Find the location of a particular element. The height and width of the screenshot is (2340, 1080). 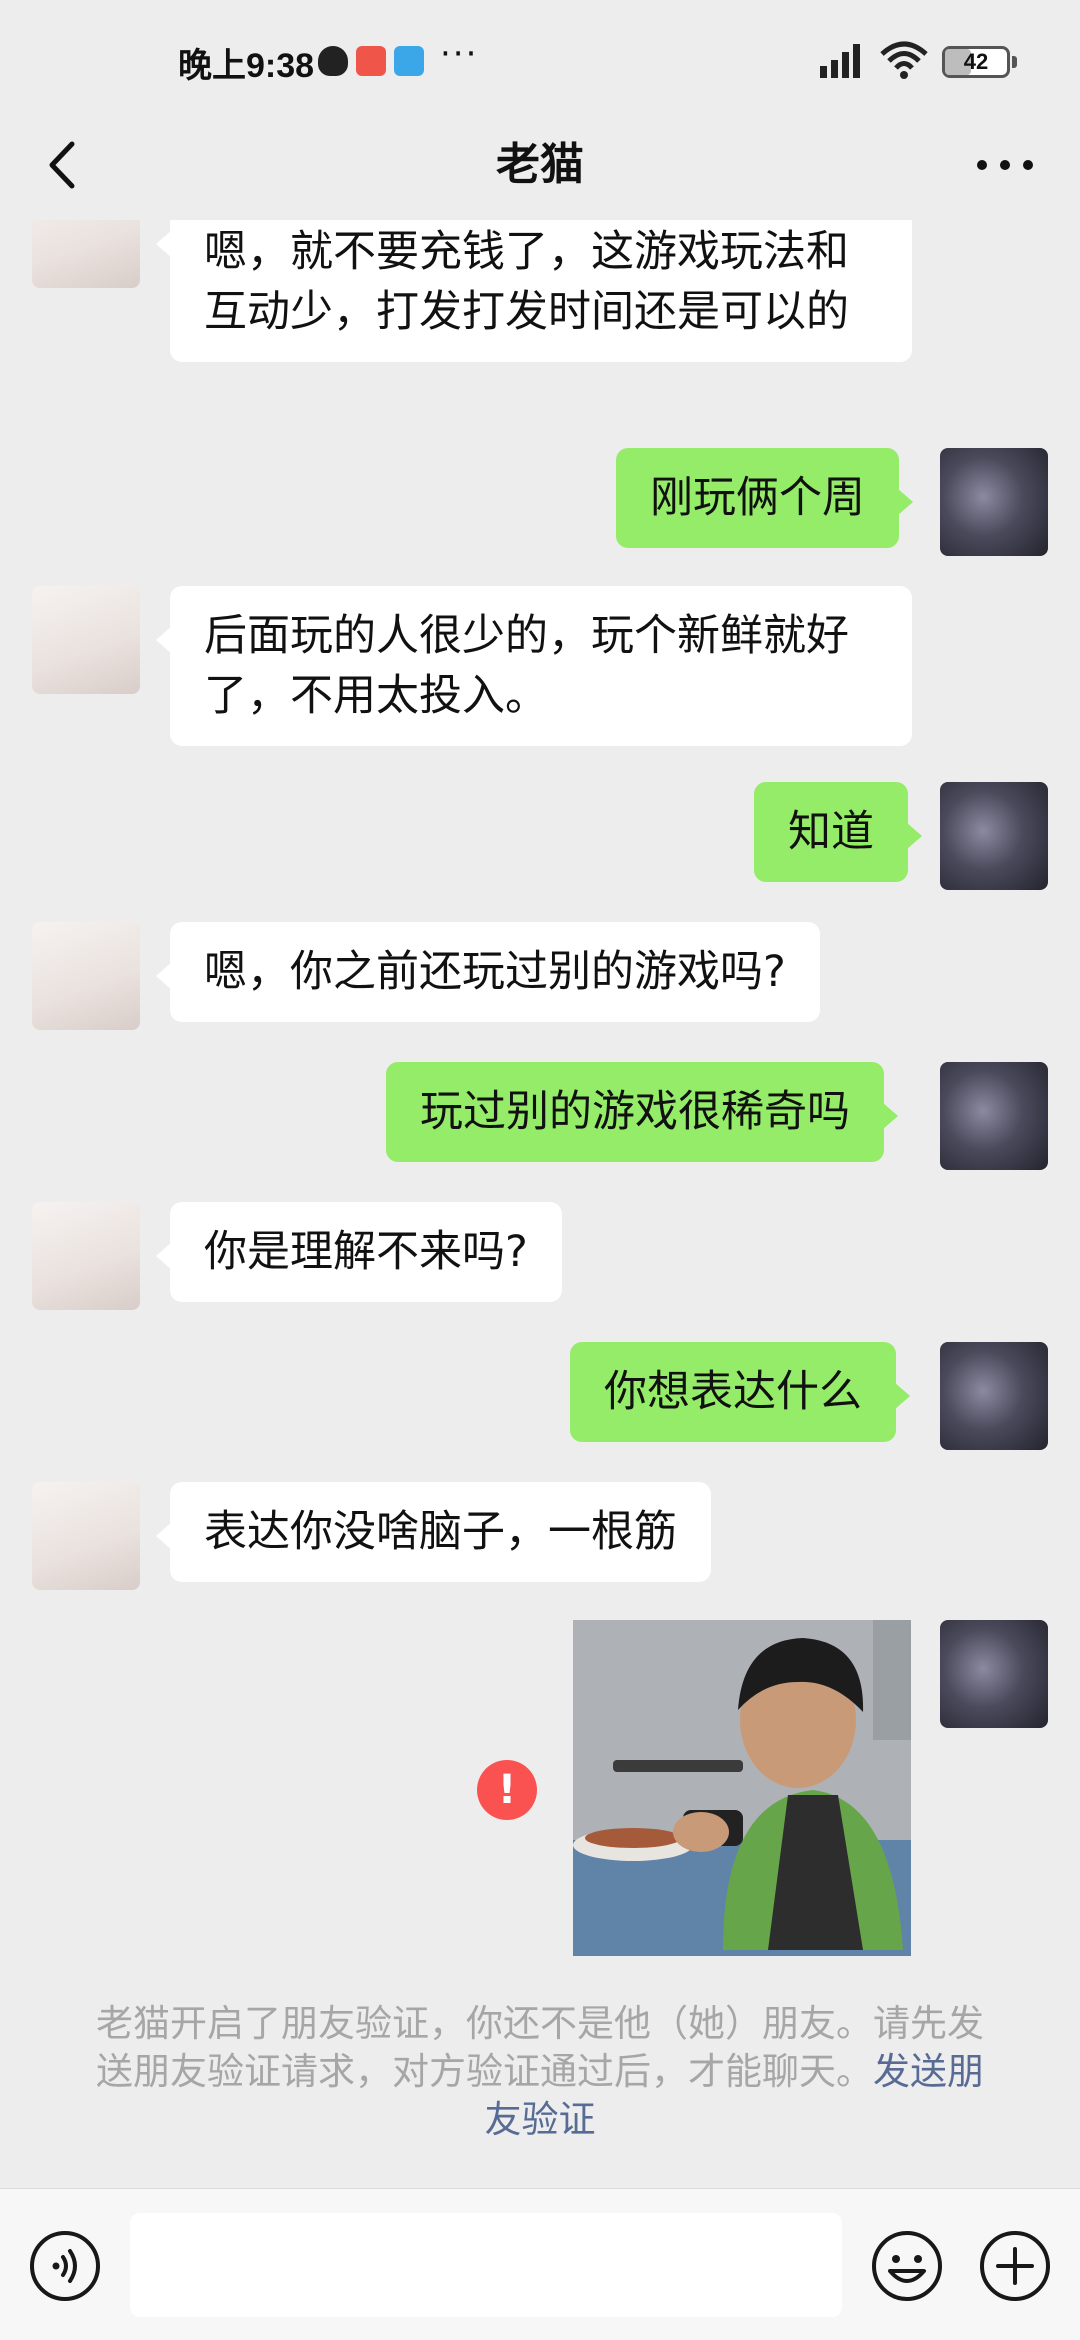

emoji-icon is located at coordinates (907, 2266).